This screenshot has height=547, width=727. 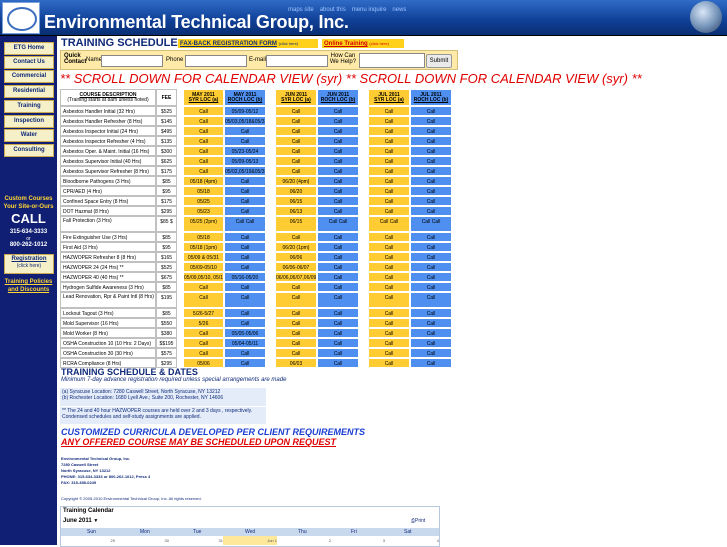 What do you see at coordinates (296, 363) in the screenshot?
I see `schedule-cell: 06/03` at bounding box center [296, 363].